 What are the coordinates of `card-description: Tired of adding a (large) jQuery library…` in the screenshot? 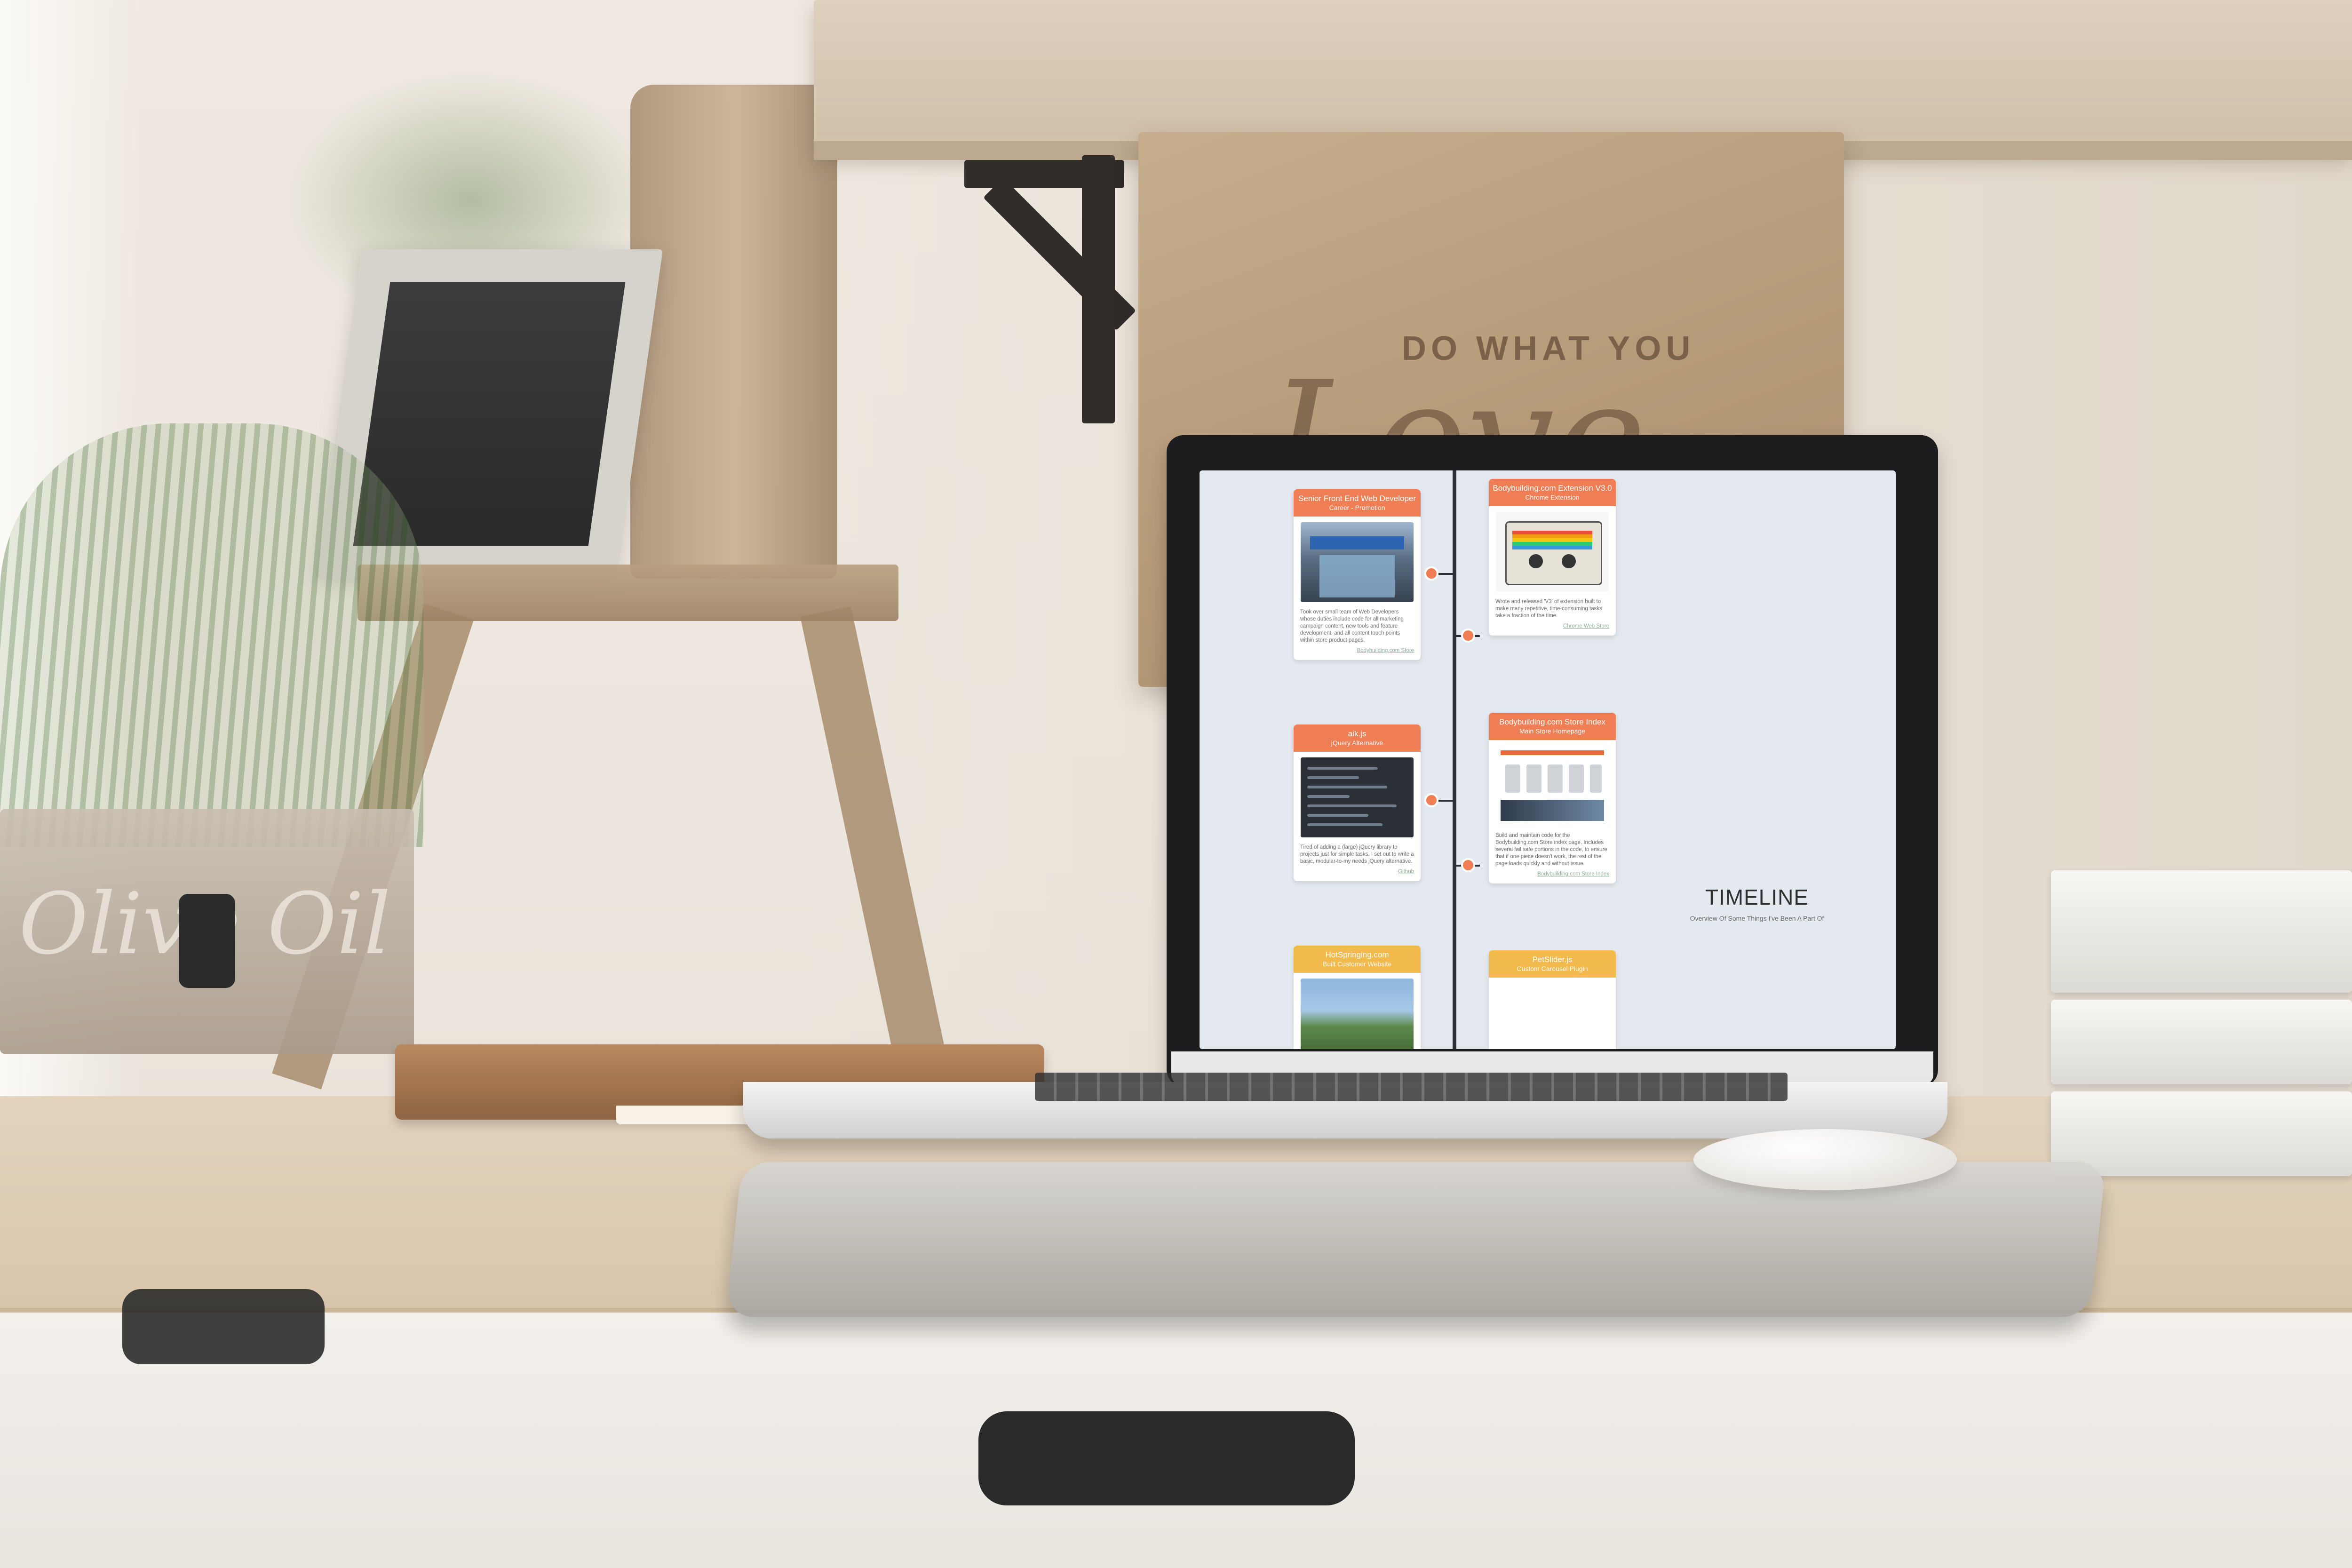 It's located at (1357, 854).